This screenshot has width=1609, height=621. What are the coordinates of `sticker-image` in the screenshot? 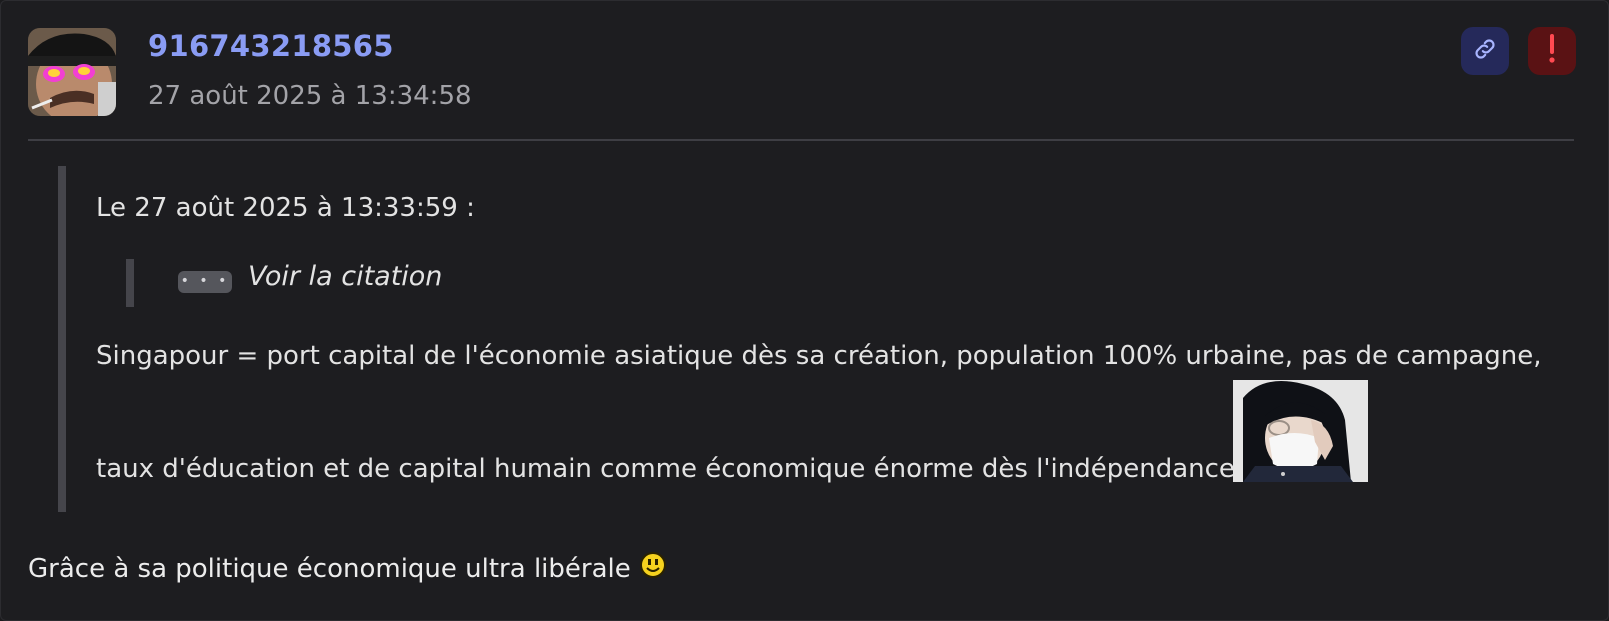 It's located at (1300, 431).